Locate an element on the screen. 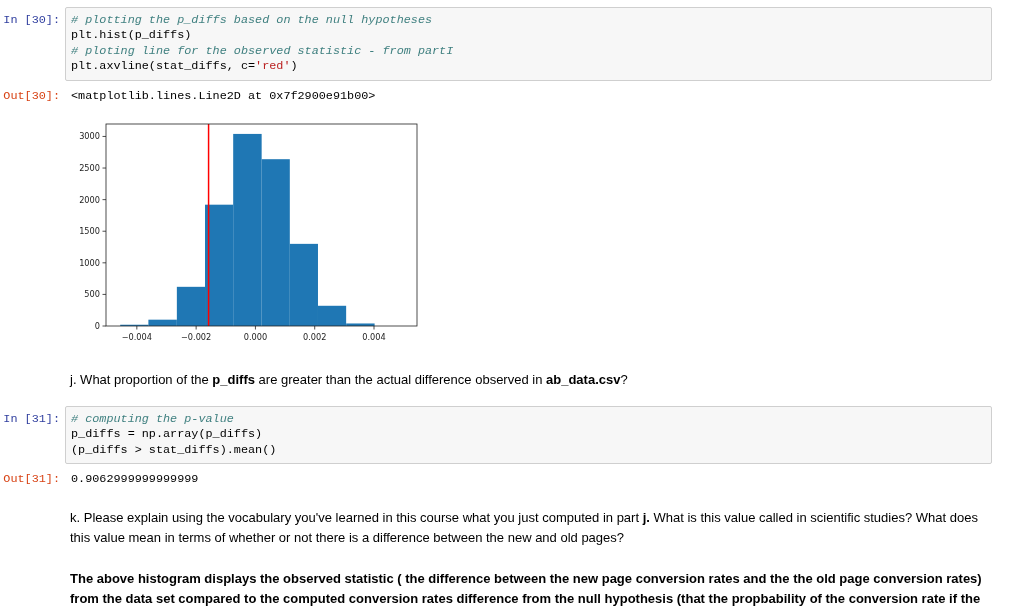 This screenshot has height=612, width=1010. x-tick-label: −0.002 is located at coordinates (196, 337).